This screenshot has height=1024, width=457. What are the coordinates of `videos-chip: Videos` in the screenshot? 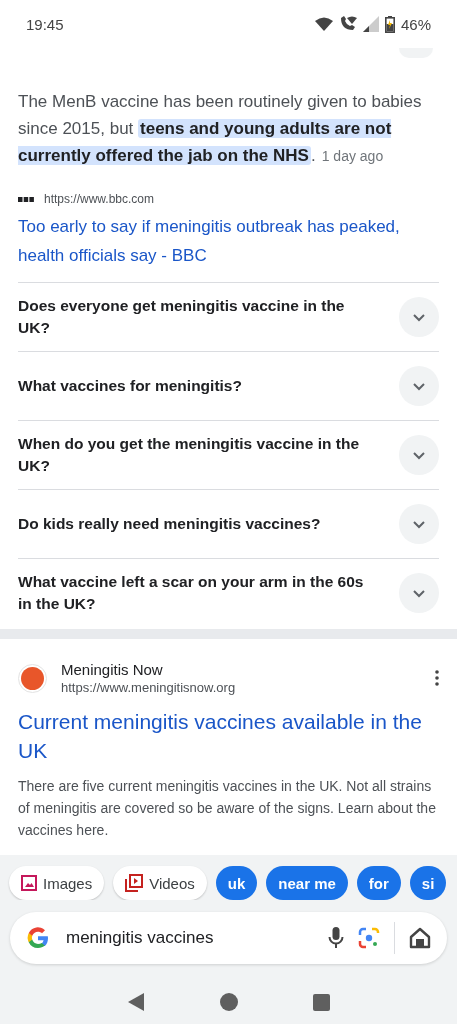 It's located at (160, 883).